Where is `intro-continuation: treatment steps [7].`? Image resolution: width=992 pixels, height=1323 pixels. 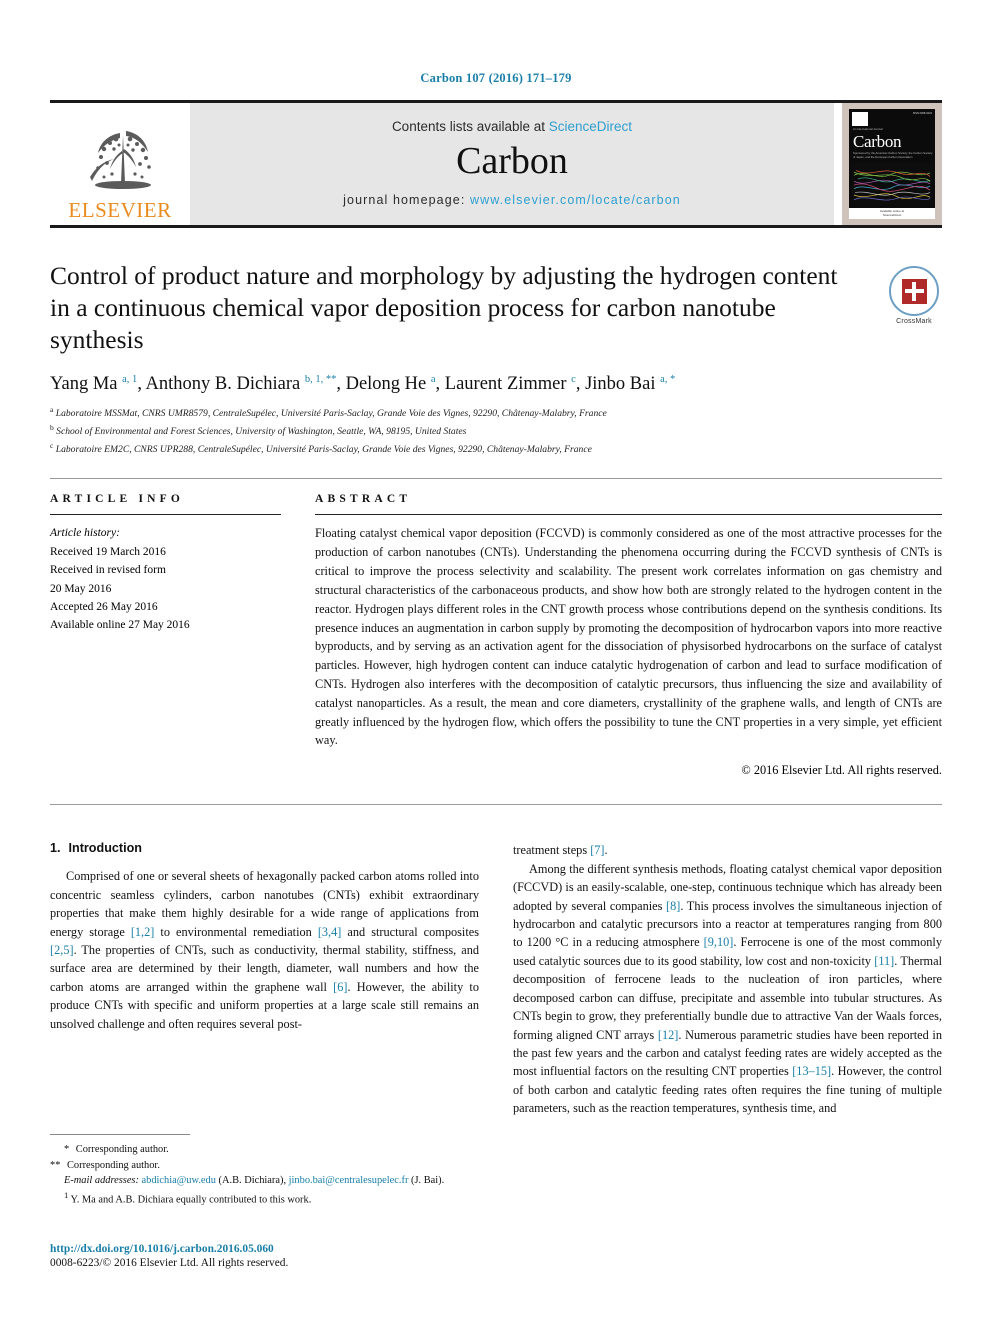 intro-continuation: treatment steps [7]. is located at coordinates (560, 850).